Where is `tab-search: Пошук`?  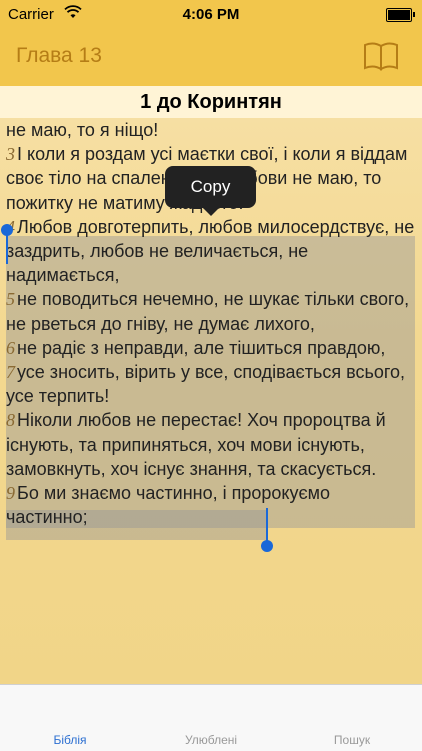 tab-search: Пошук is located at coordinates (352, 718).